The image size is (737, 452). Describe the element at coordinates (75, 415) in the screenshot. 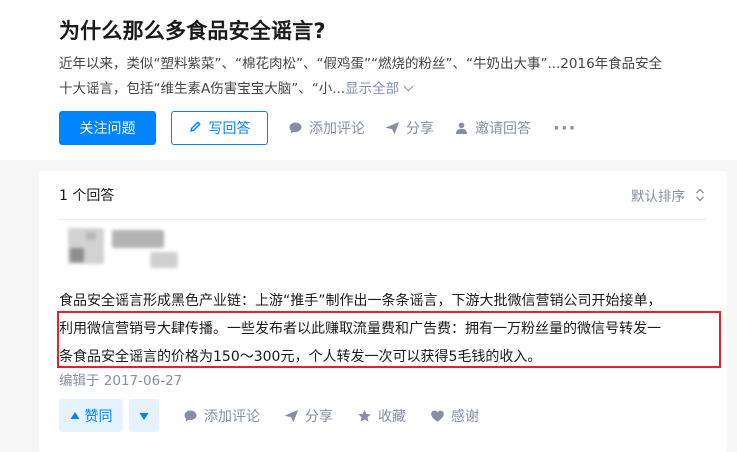

I see `triangle-up-icon` at that location.